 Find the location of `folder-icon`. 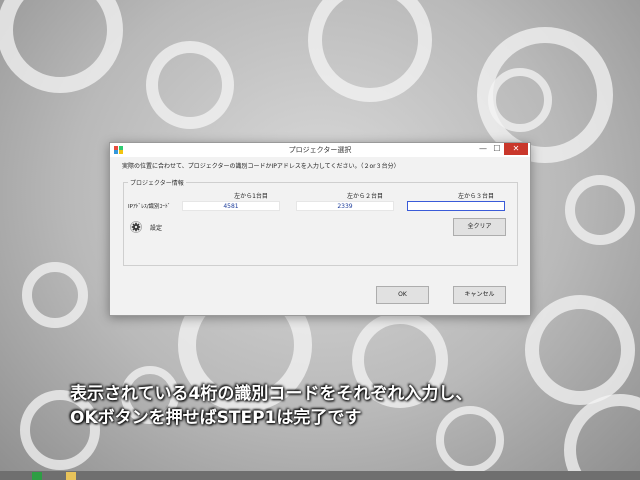

folder-icon is located at coordinates (71, 476).